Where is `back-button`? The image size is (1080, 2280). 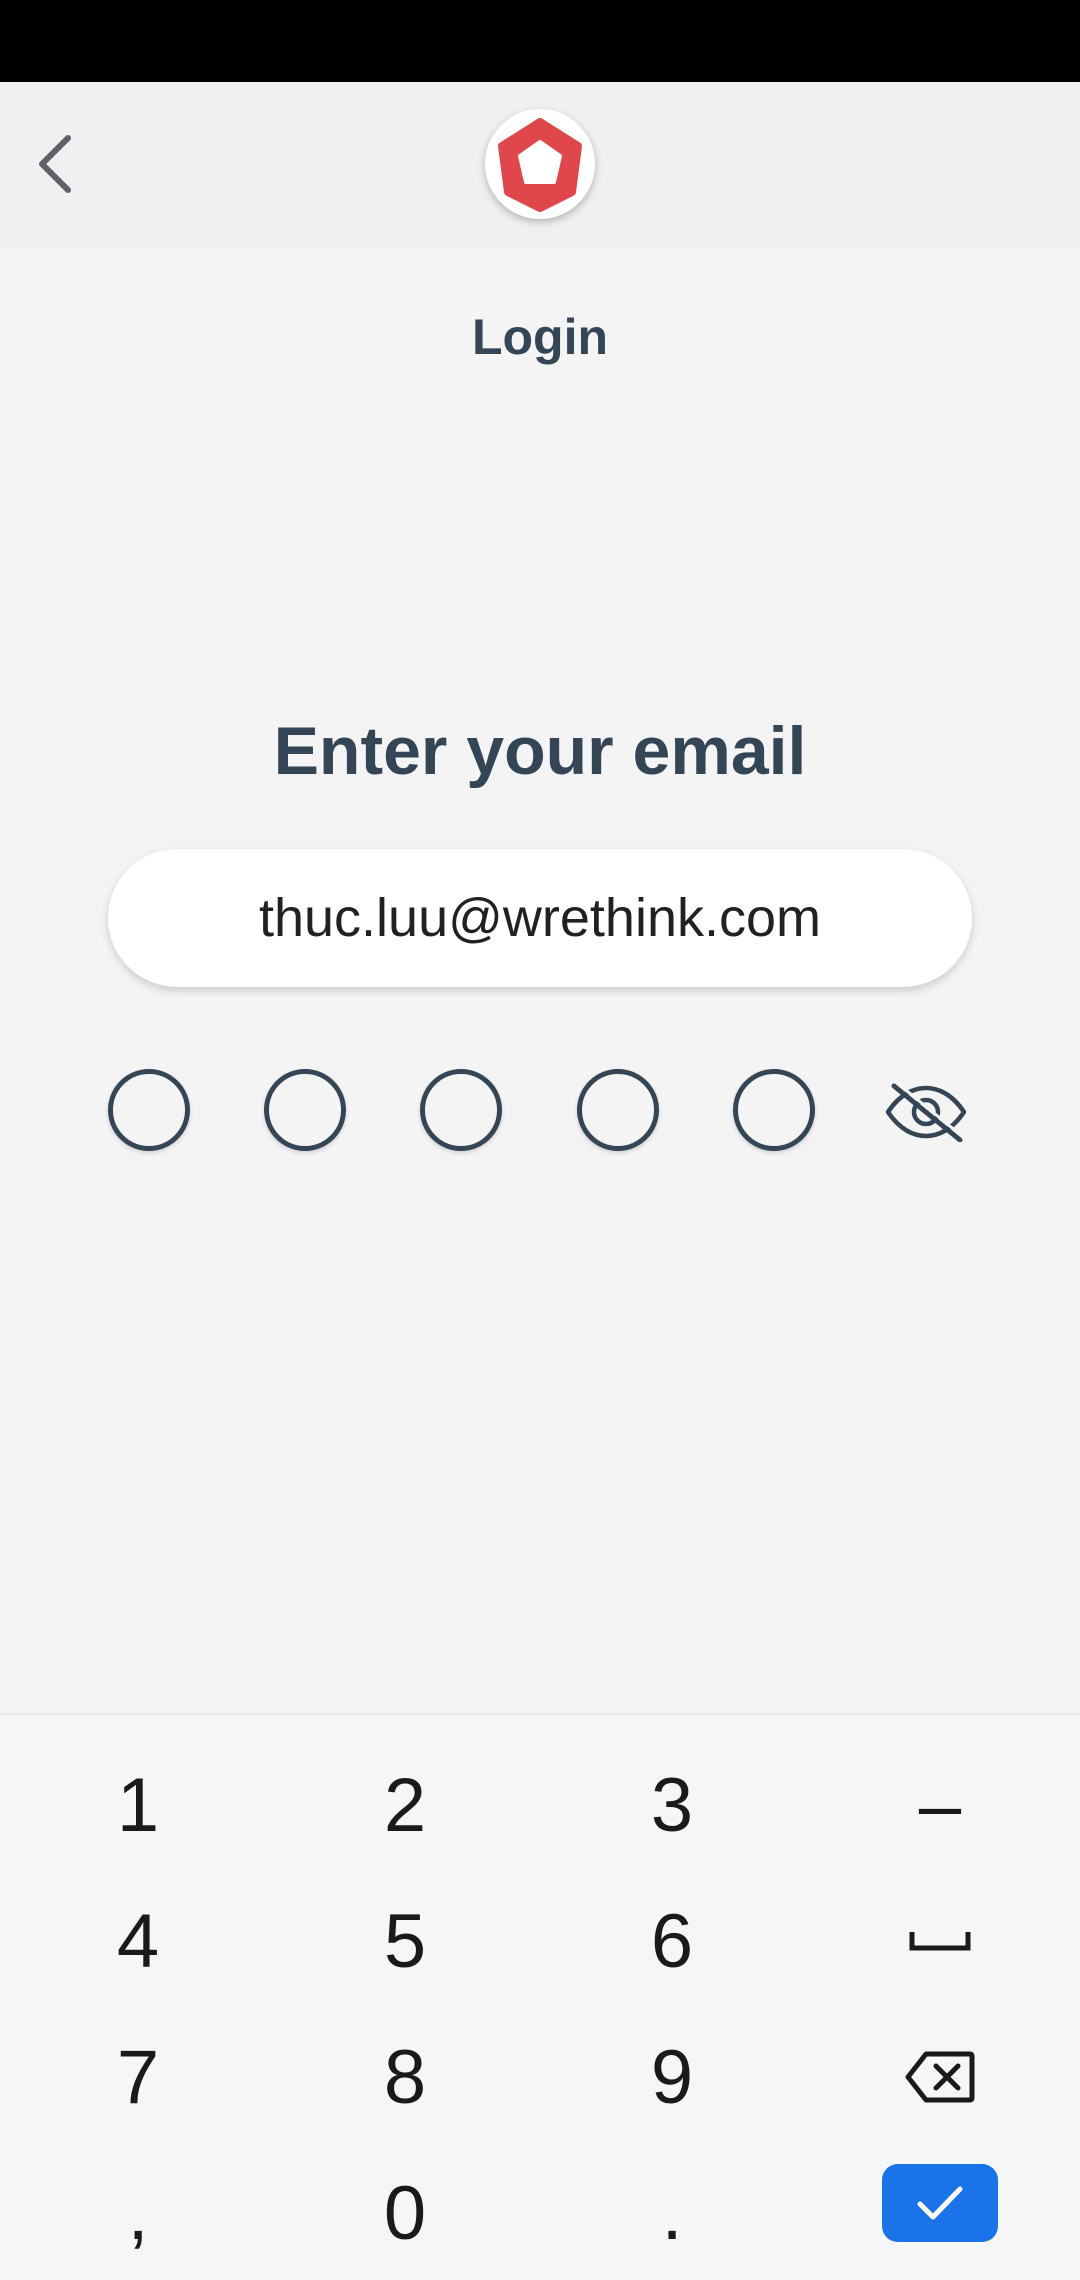
back-button is located at coordinates (54, 164).